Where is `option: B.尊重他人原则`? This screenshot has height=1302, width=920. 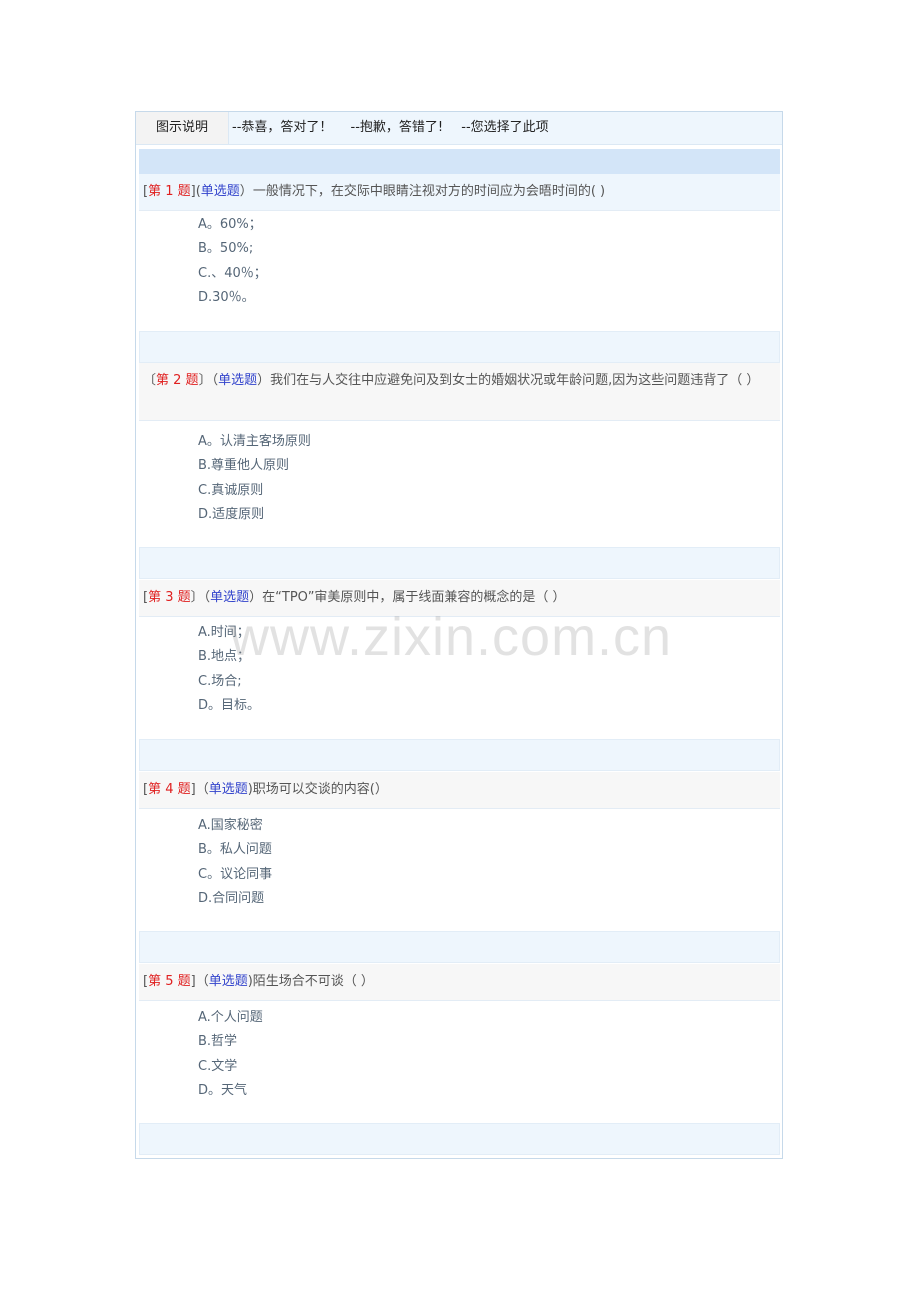 option: B.尊重他人原则 is located at coordinates (254, 466).